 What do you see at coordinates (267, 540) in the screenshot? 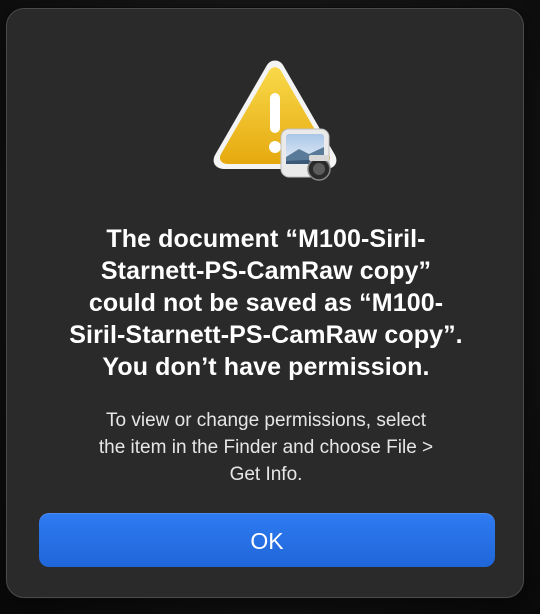
I see `ok-button: OK` at bounding box center [267, 540].